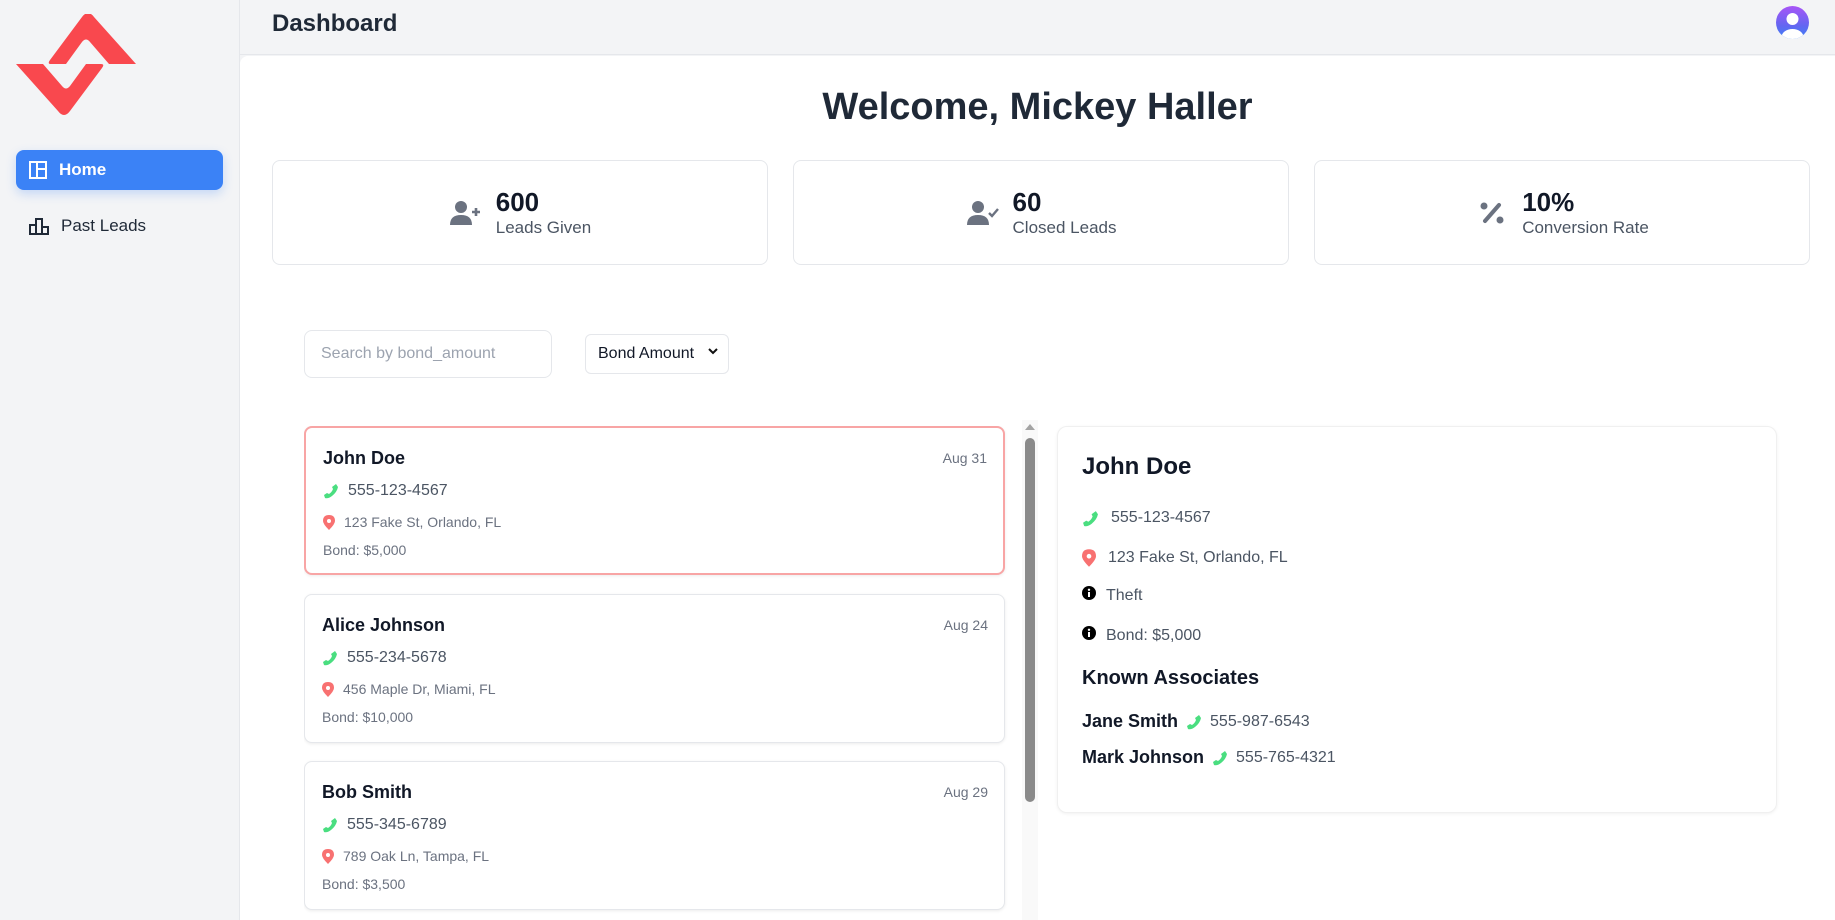 The image size is (1835, 920). Describe the element at coordinates (39, 226) in the screenshot. I see `bar-chart-icon` at that location.